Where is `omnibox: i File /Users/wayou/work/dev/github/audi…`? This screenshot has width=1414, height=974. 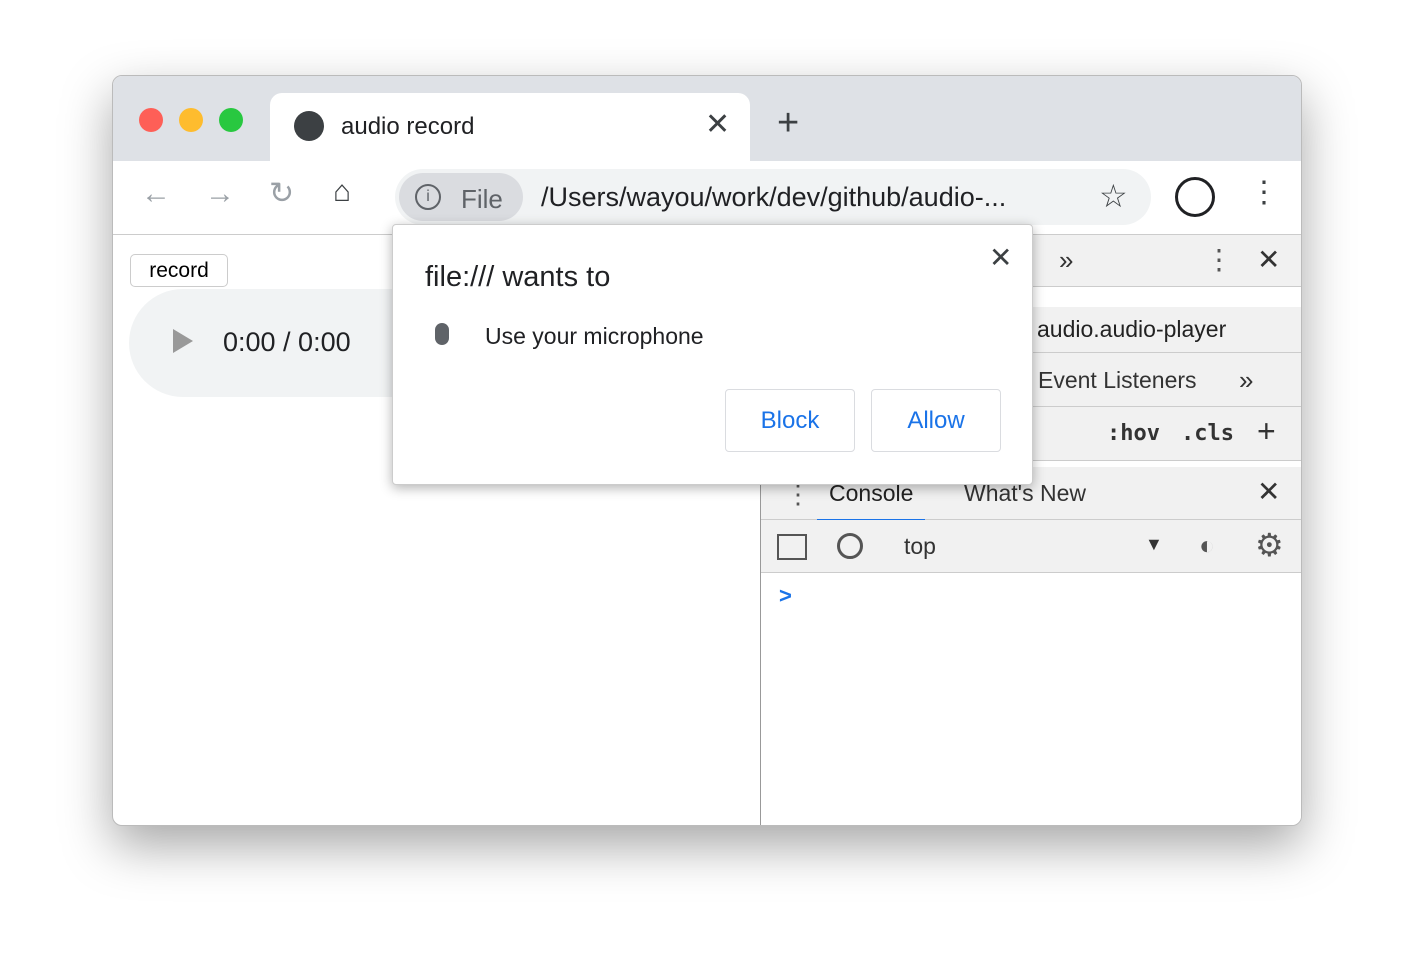
omnibox: i File /Users/wayou/work/dev/github/audi… is located at coordinates (773, 197).